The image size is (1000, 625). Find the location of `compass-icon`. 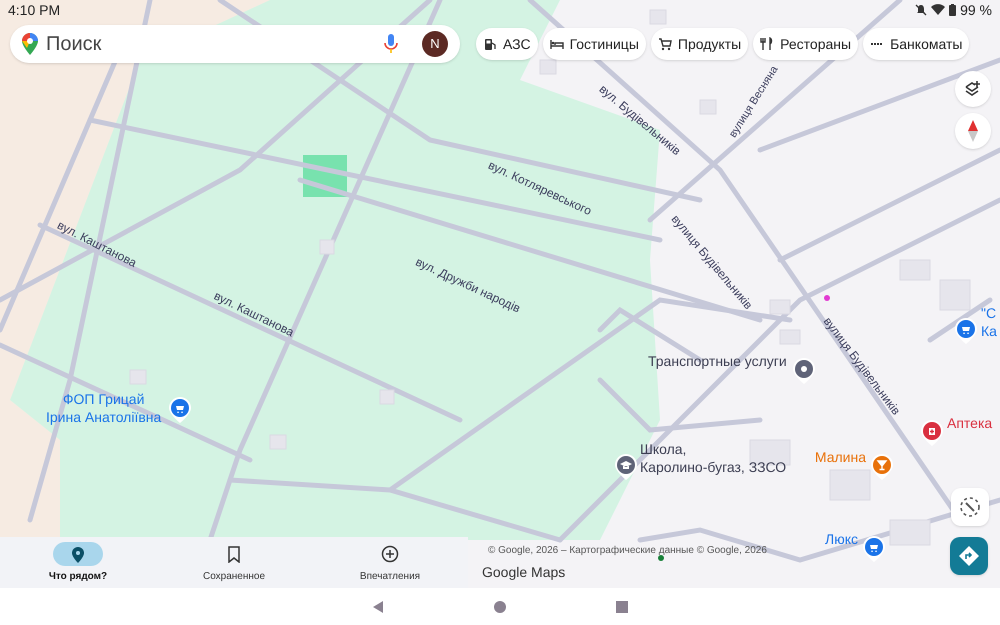

compass-icon is located at coordinates (973, 131).